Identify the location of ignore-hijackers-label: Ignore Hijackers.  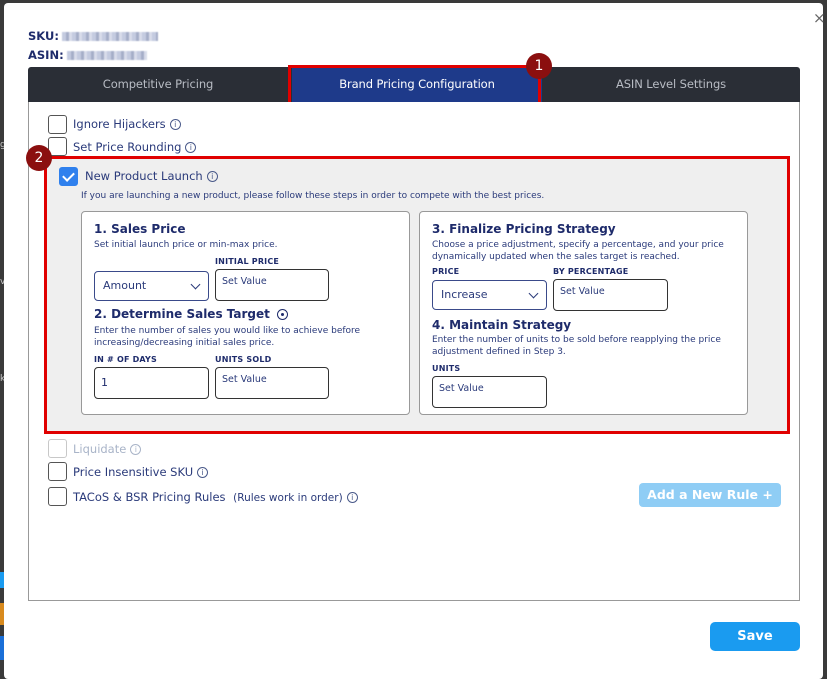
(119, 124).